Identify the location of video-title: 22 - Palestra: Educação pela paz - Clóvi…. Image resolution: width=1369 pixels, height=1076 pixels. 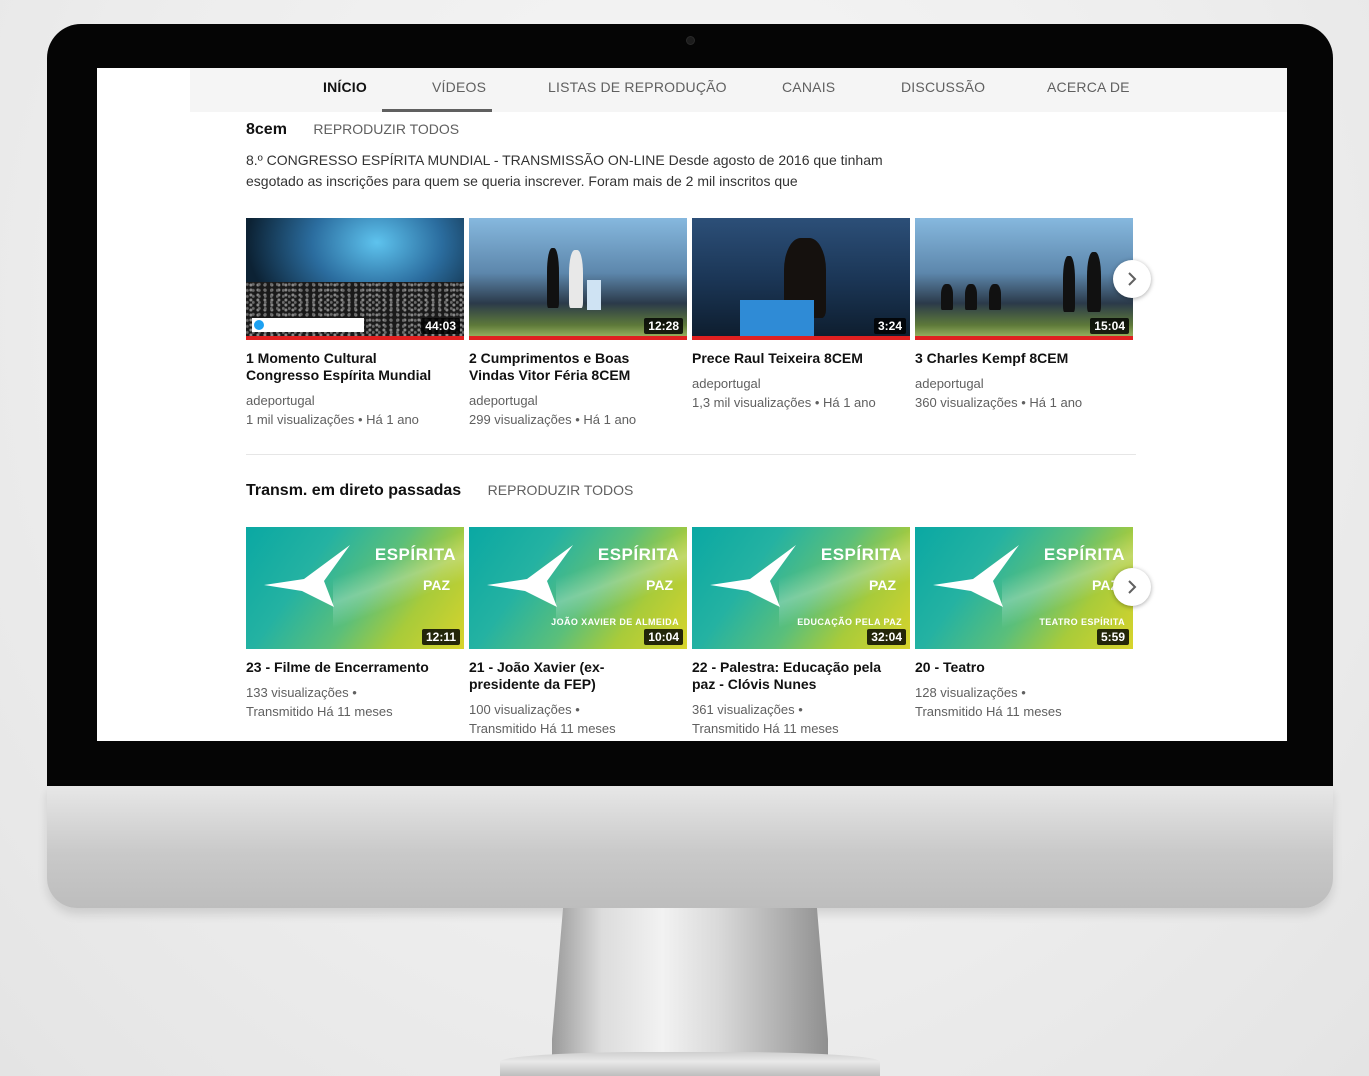
(797, 676).